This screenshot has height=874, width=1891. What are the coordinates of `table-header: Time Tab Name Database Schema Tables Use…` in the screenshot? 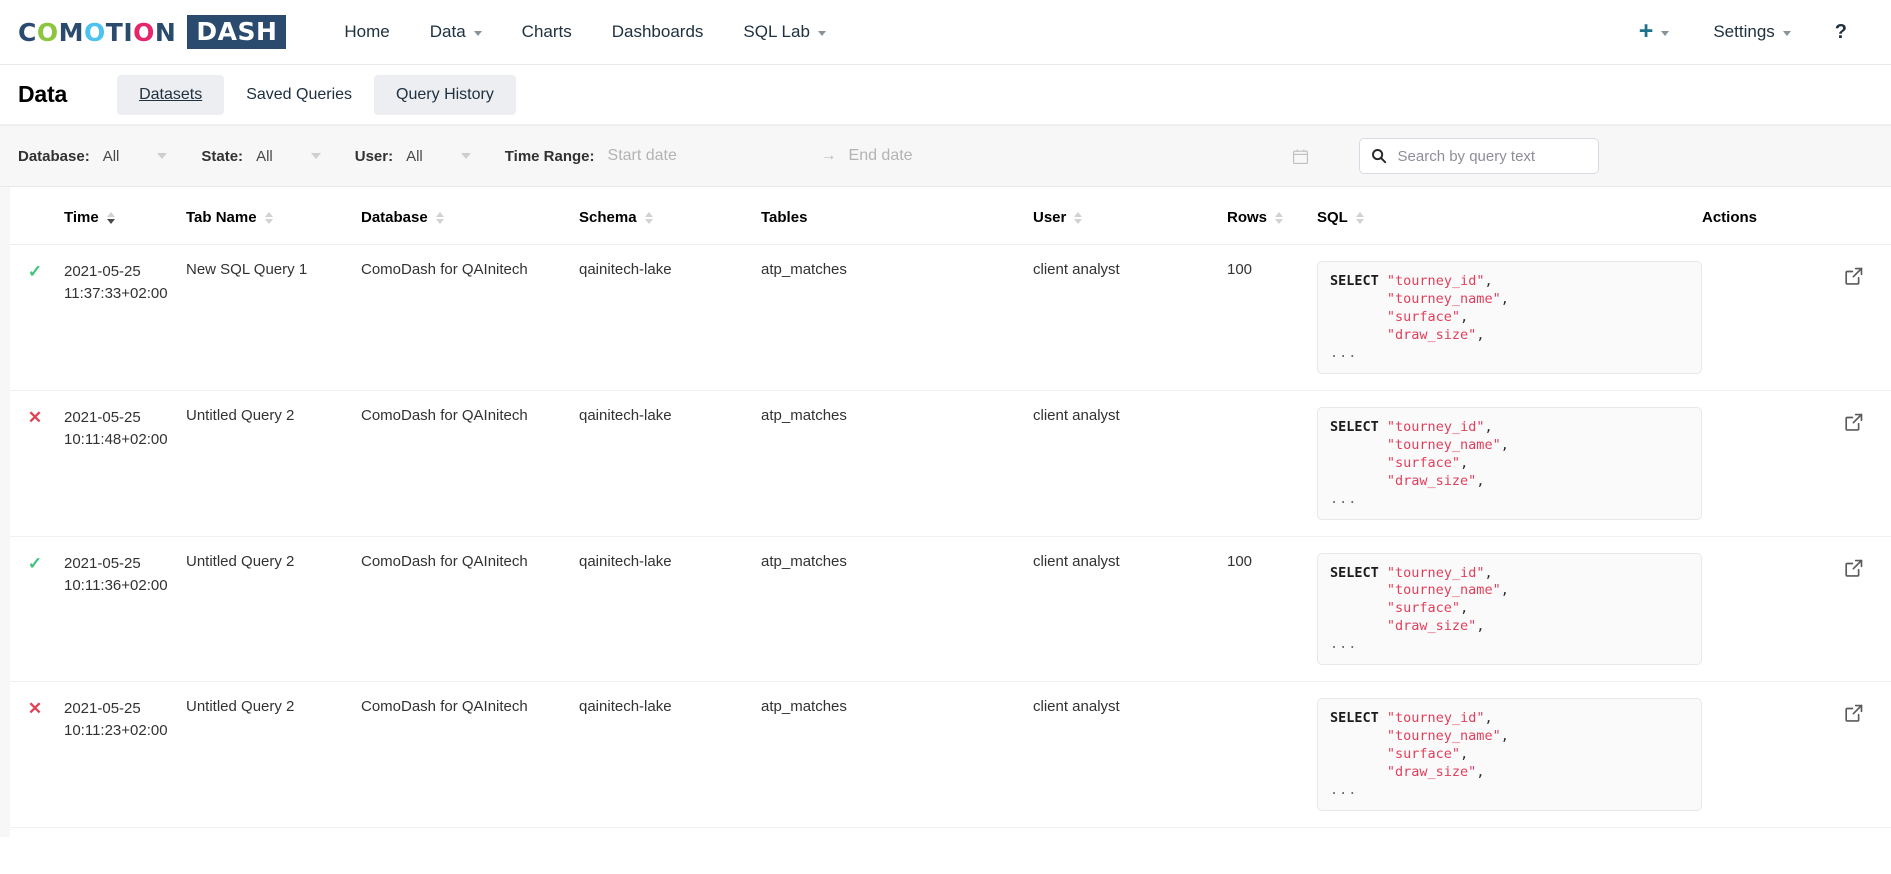 It's located at (945, 216).